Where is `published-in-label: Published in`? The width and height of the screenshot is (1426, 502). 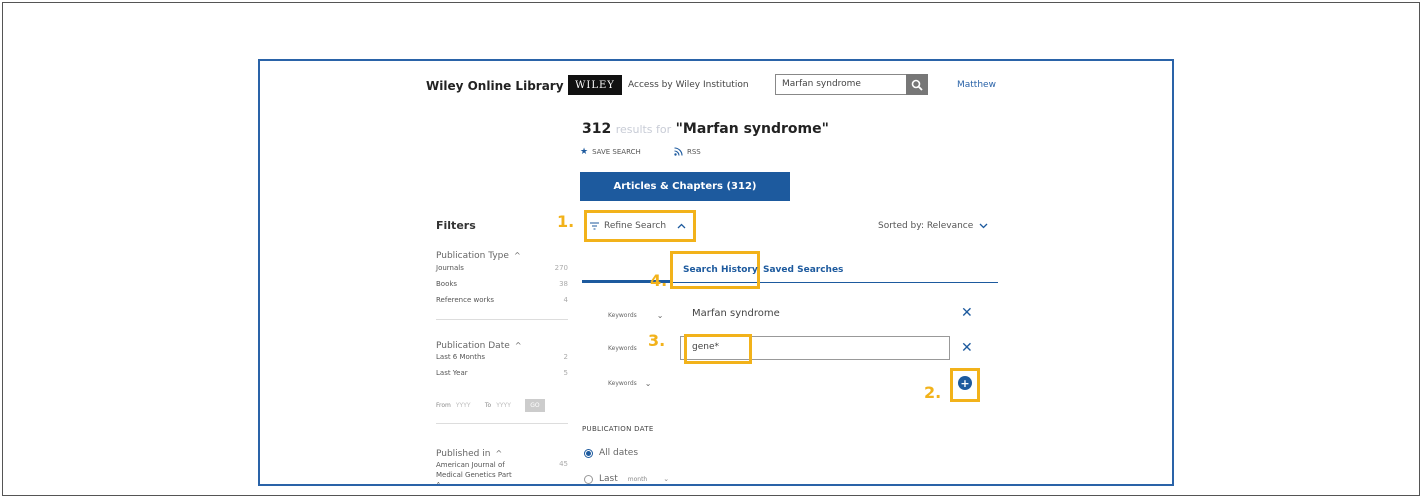
published-in-label: Published in is located at coordinates (463, 454).